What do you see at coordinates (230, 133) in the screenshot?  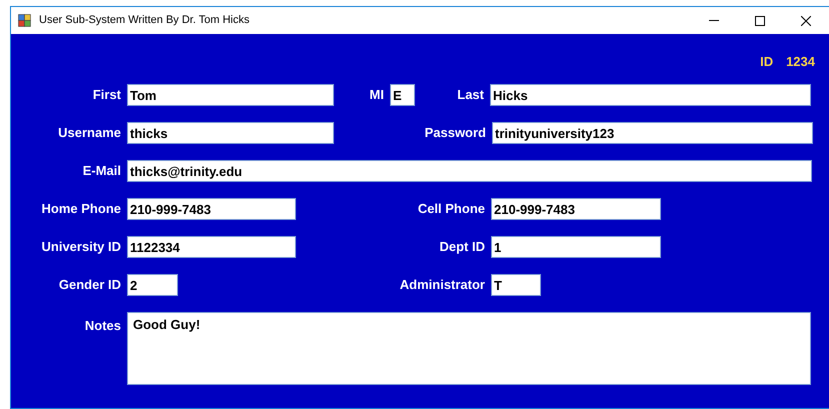 I see `text-field: thicks` at bounding box center [230, 133].